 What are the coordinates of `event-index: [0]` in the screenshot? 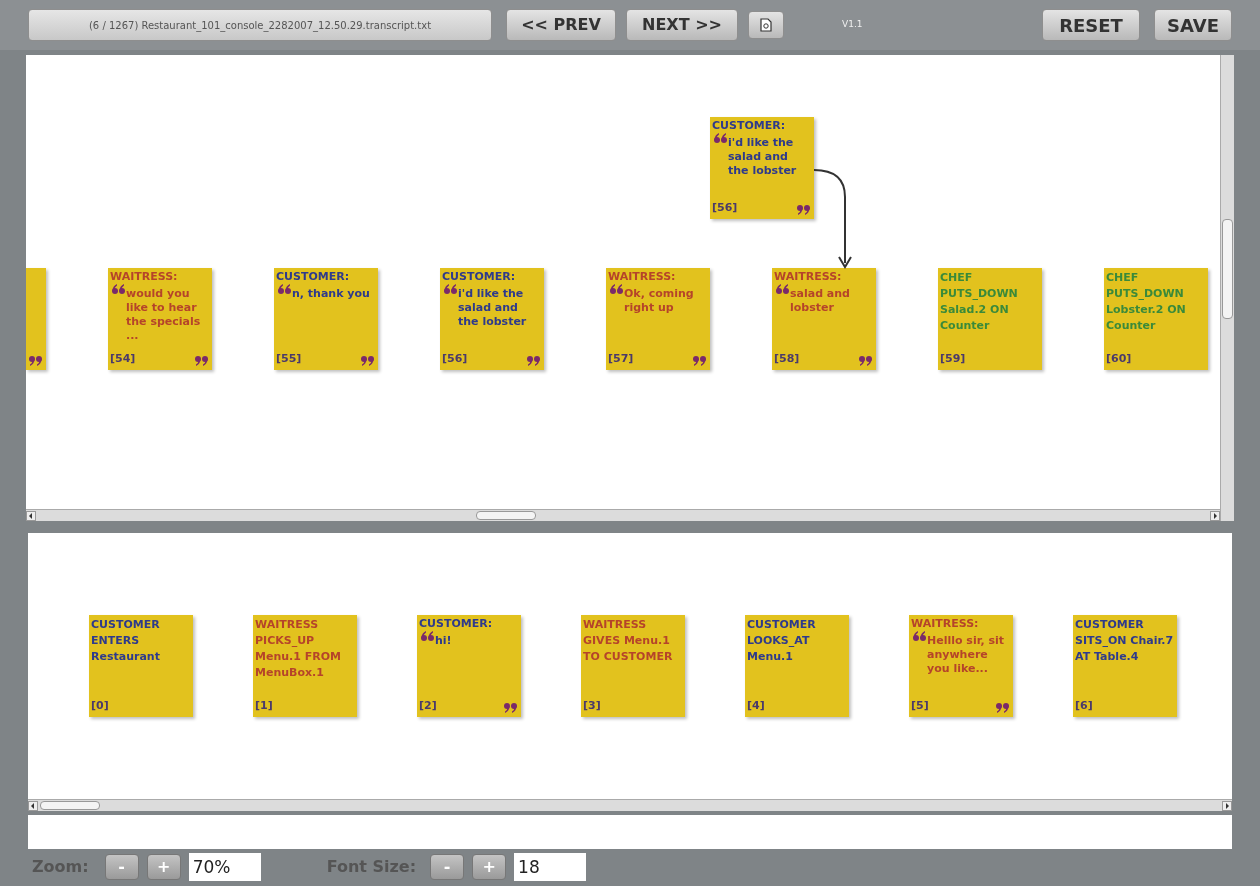 It's located at (100, 706).